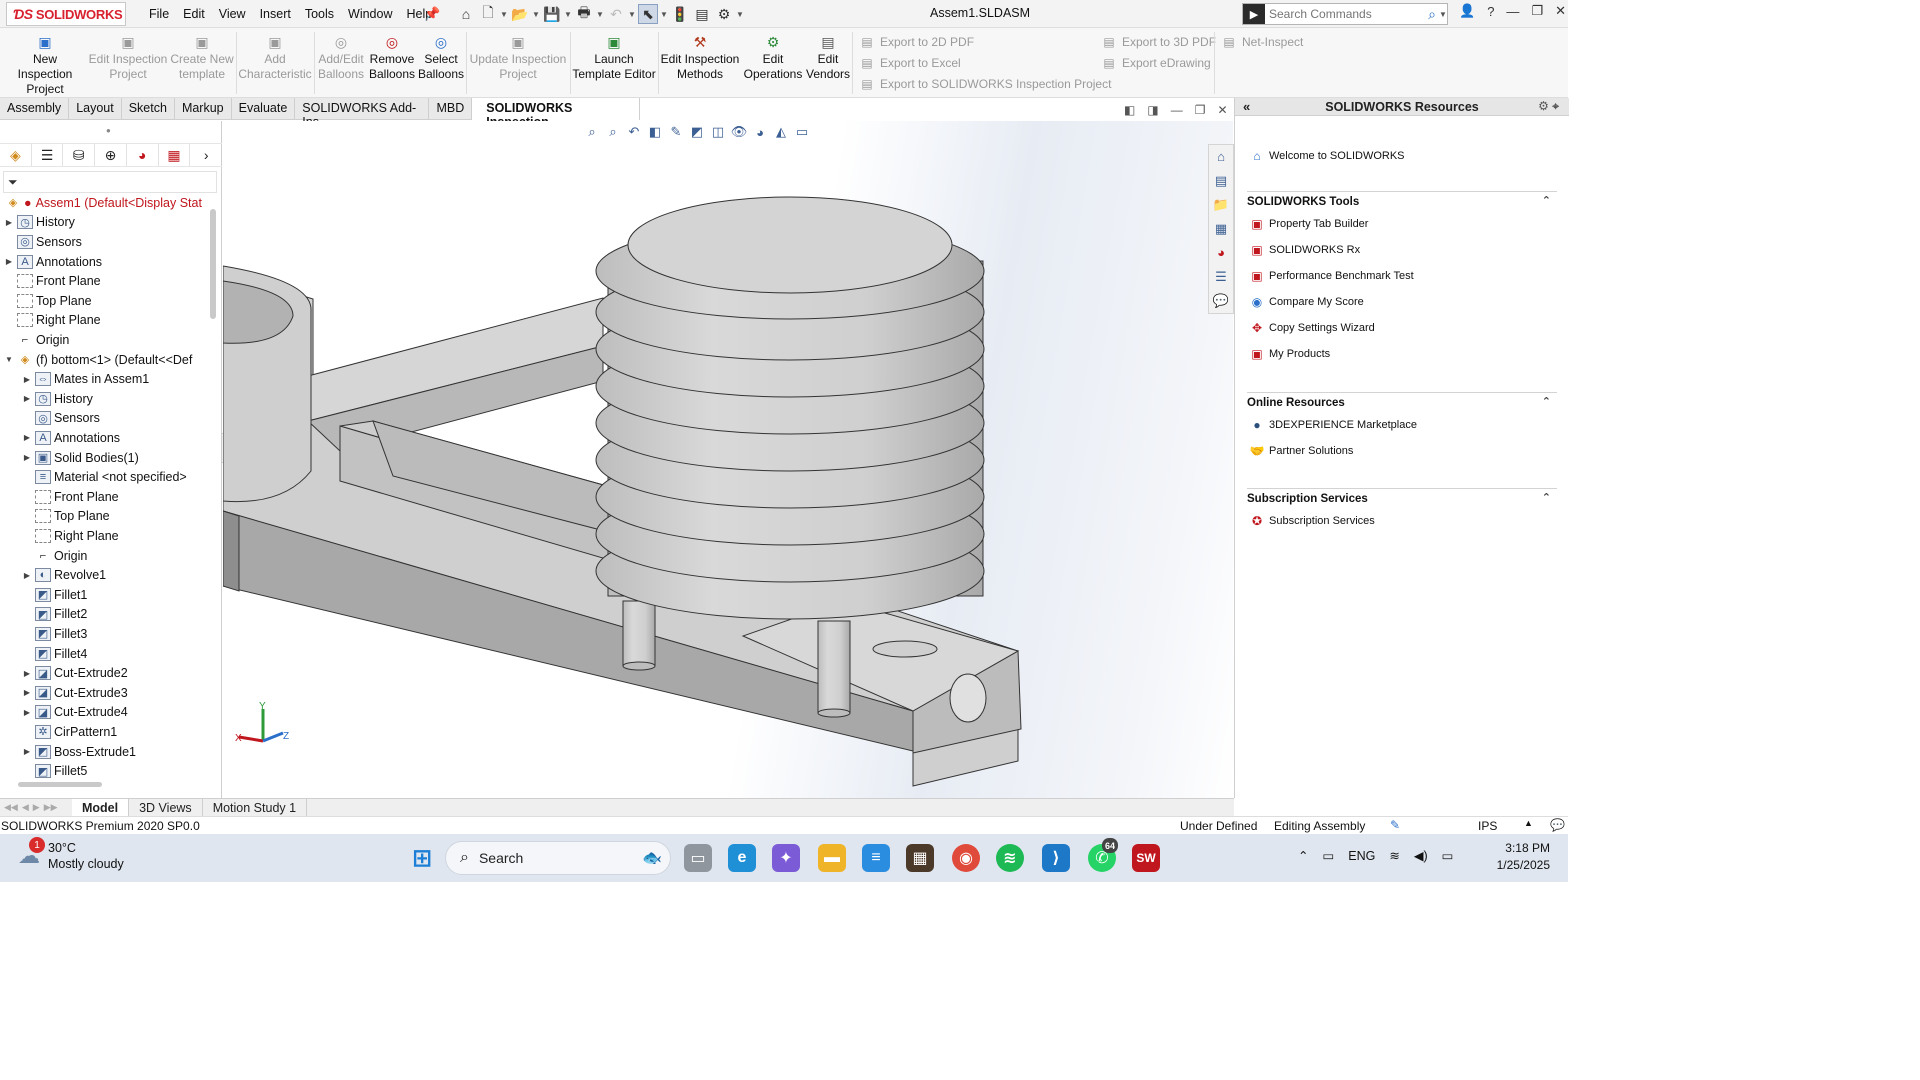 Image resolution: width=1920 pixels, height=1080 pixels. Describe the element at coordinates (1402, 498) in the screenshot. I see `section-subscription-services: Subscription Services ⌃` at that location.